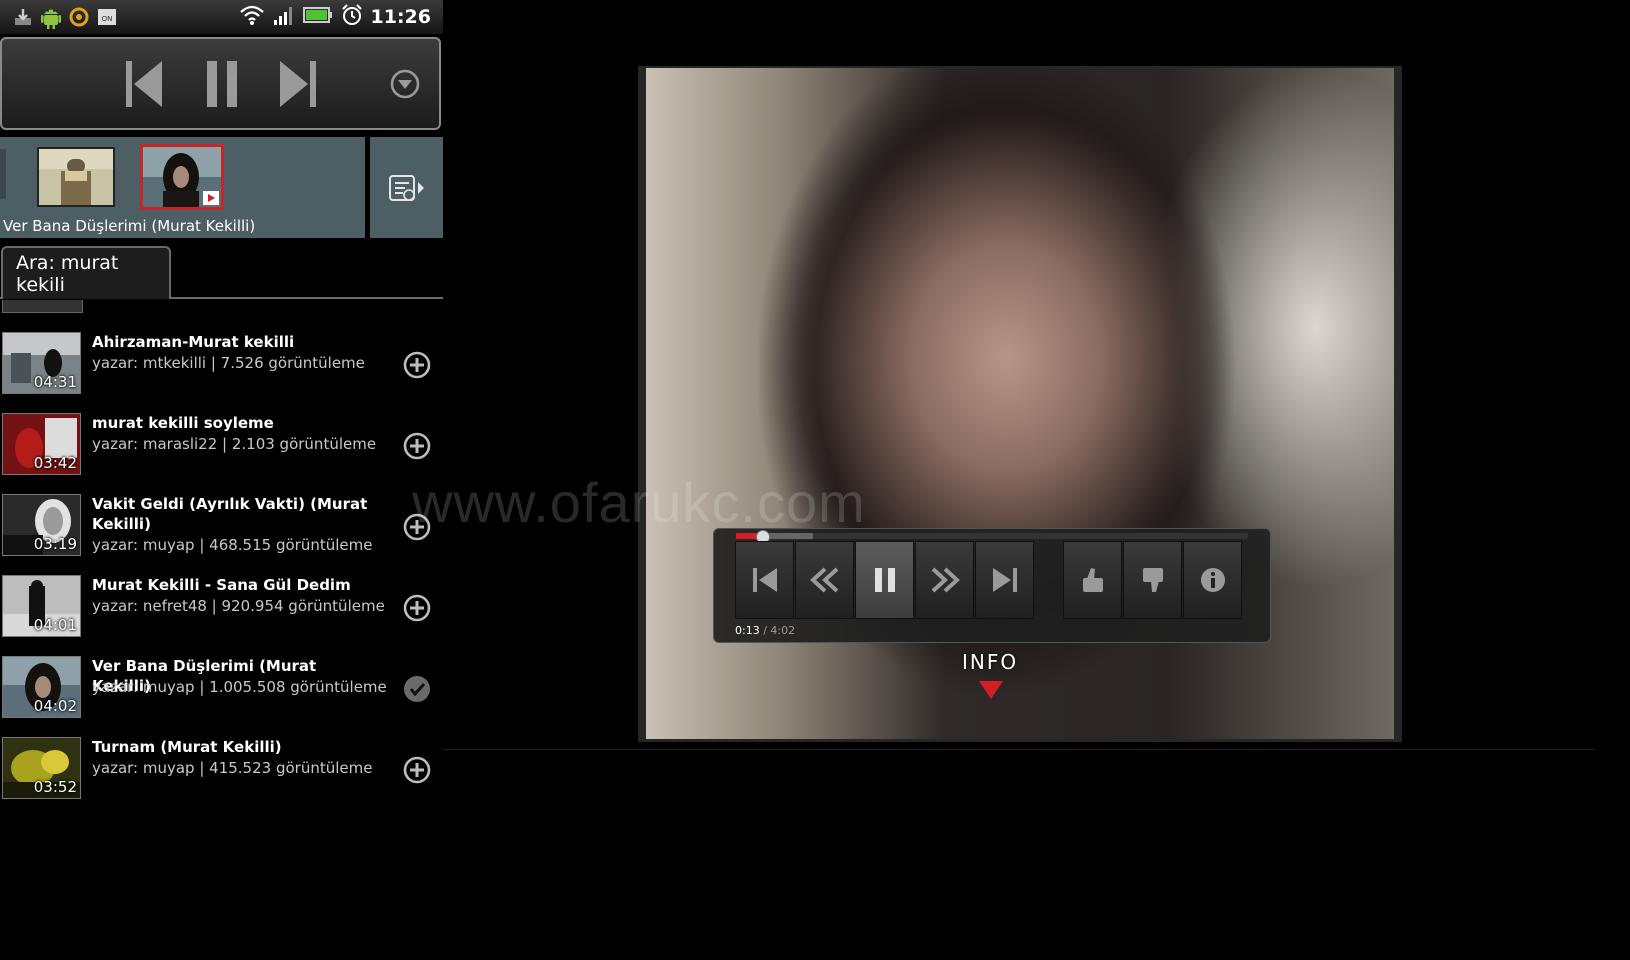  I want to click on video-meta: yazar: muyap | 415.523 görüntüleme, so click(232, 768).